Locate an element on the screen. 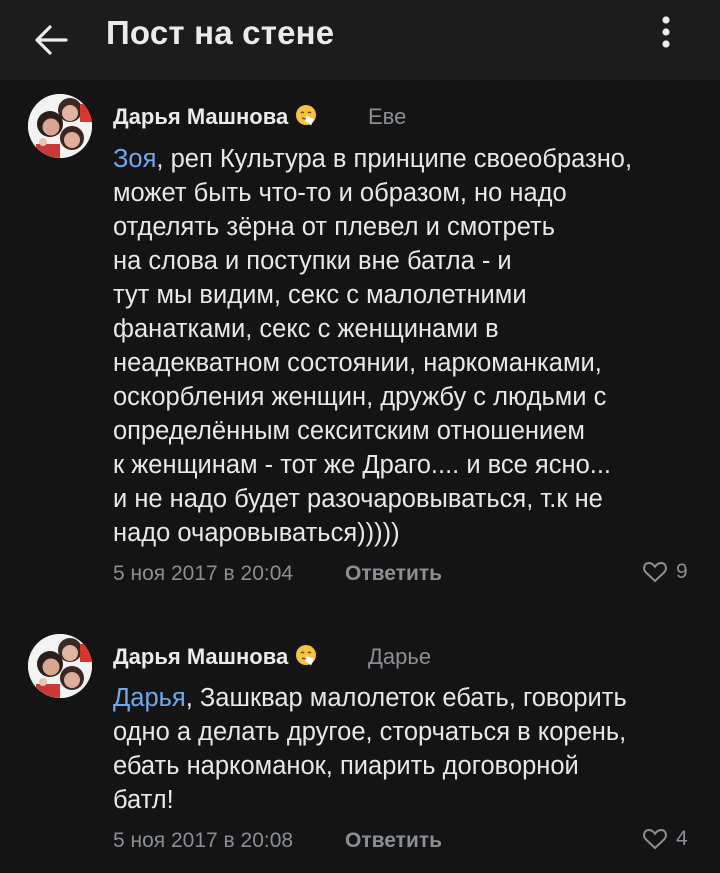 This screenshot has width=720, height=873. comment-line: батл! is located at coordinates (143, 800).